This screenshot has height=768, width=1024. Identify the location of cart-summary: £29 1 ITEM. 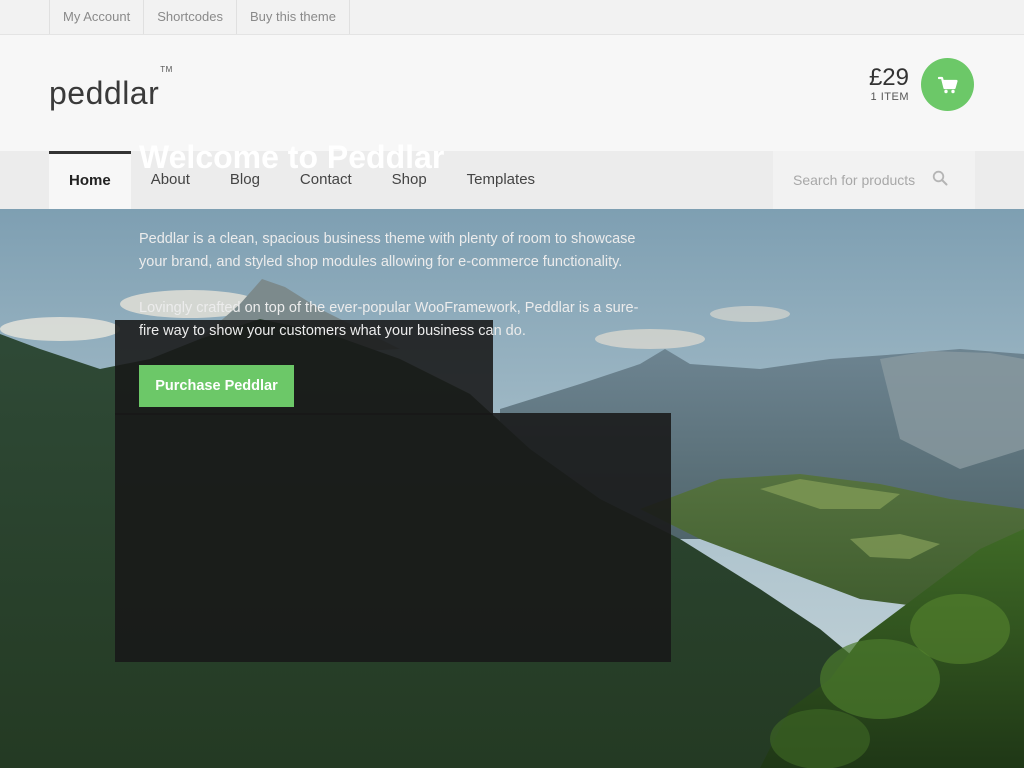
(888, 84).